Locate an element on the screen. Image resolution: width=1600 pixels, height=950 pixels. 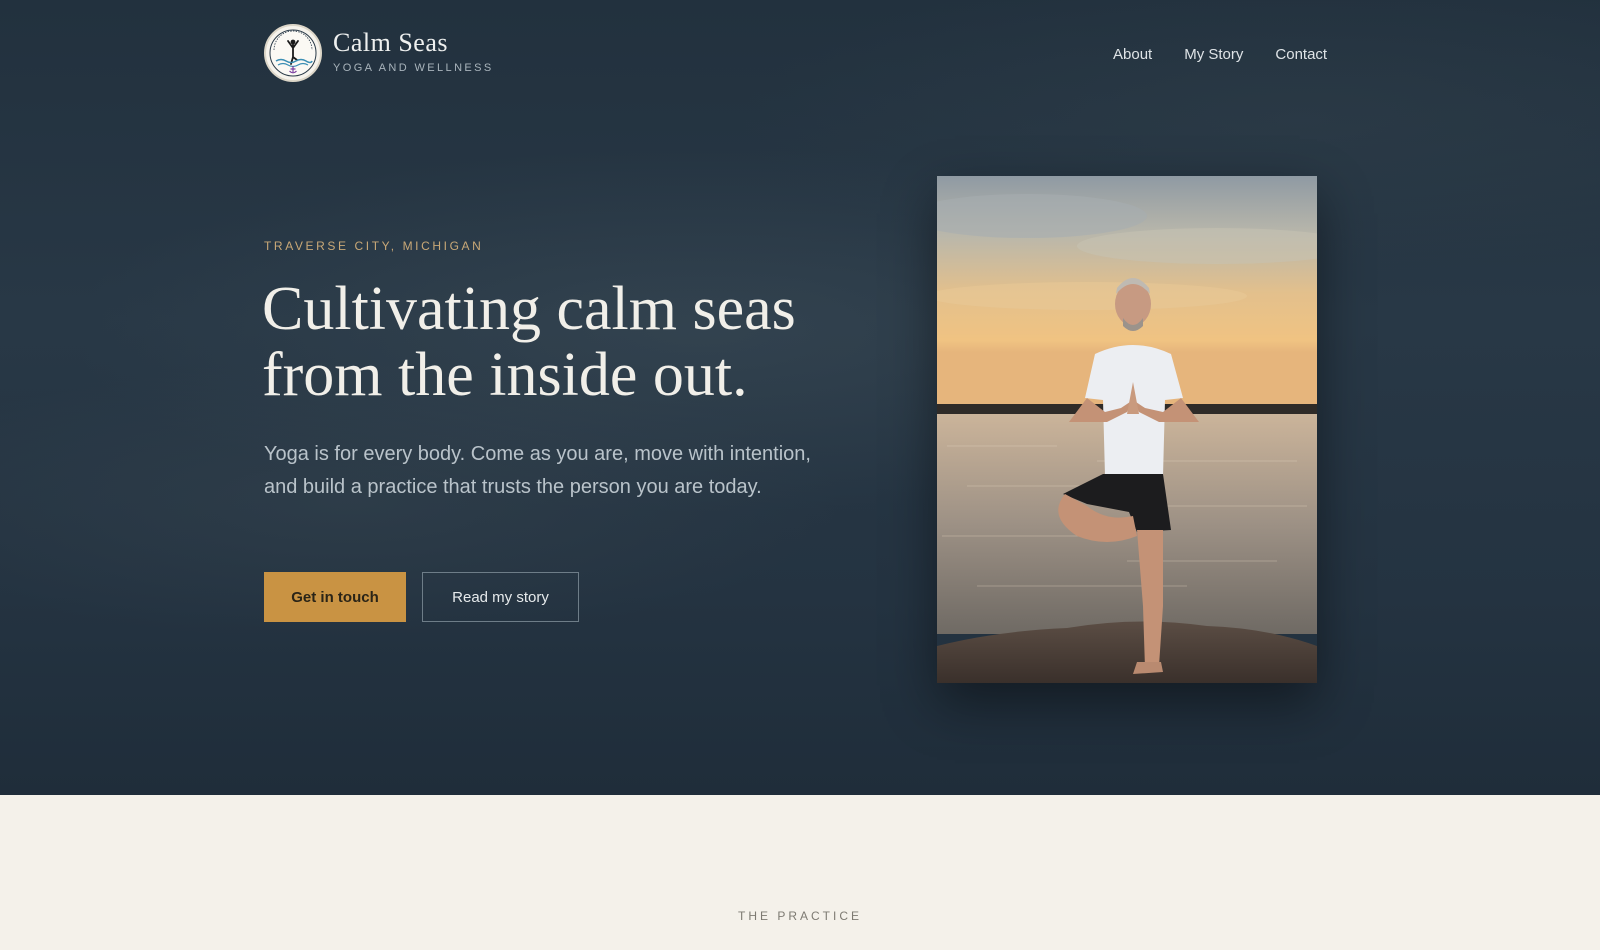
lotus-logo-icon is located at coordinates (293, 53).